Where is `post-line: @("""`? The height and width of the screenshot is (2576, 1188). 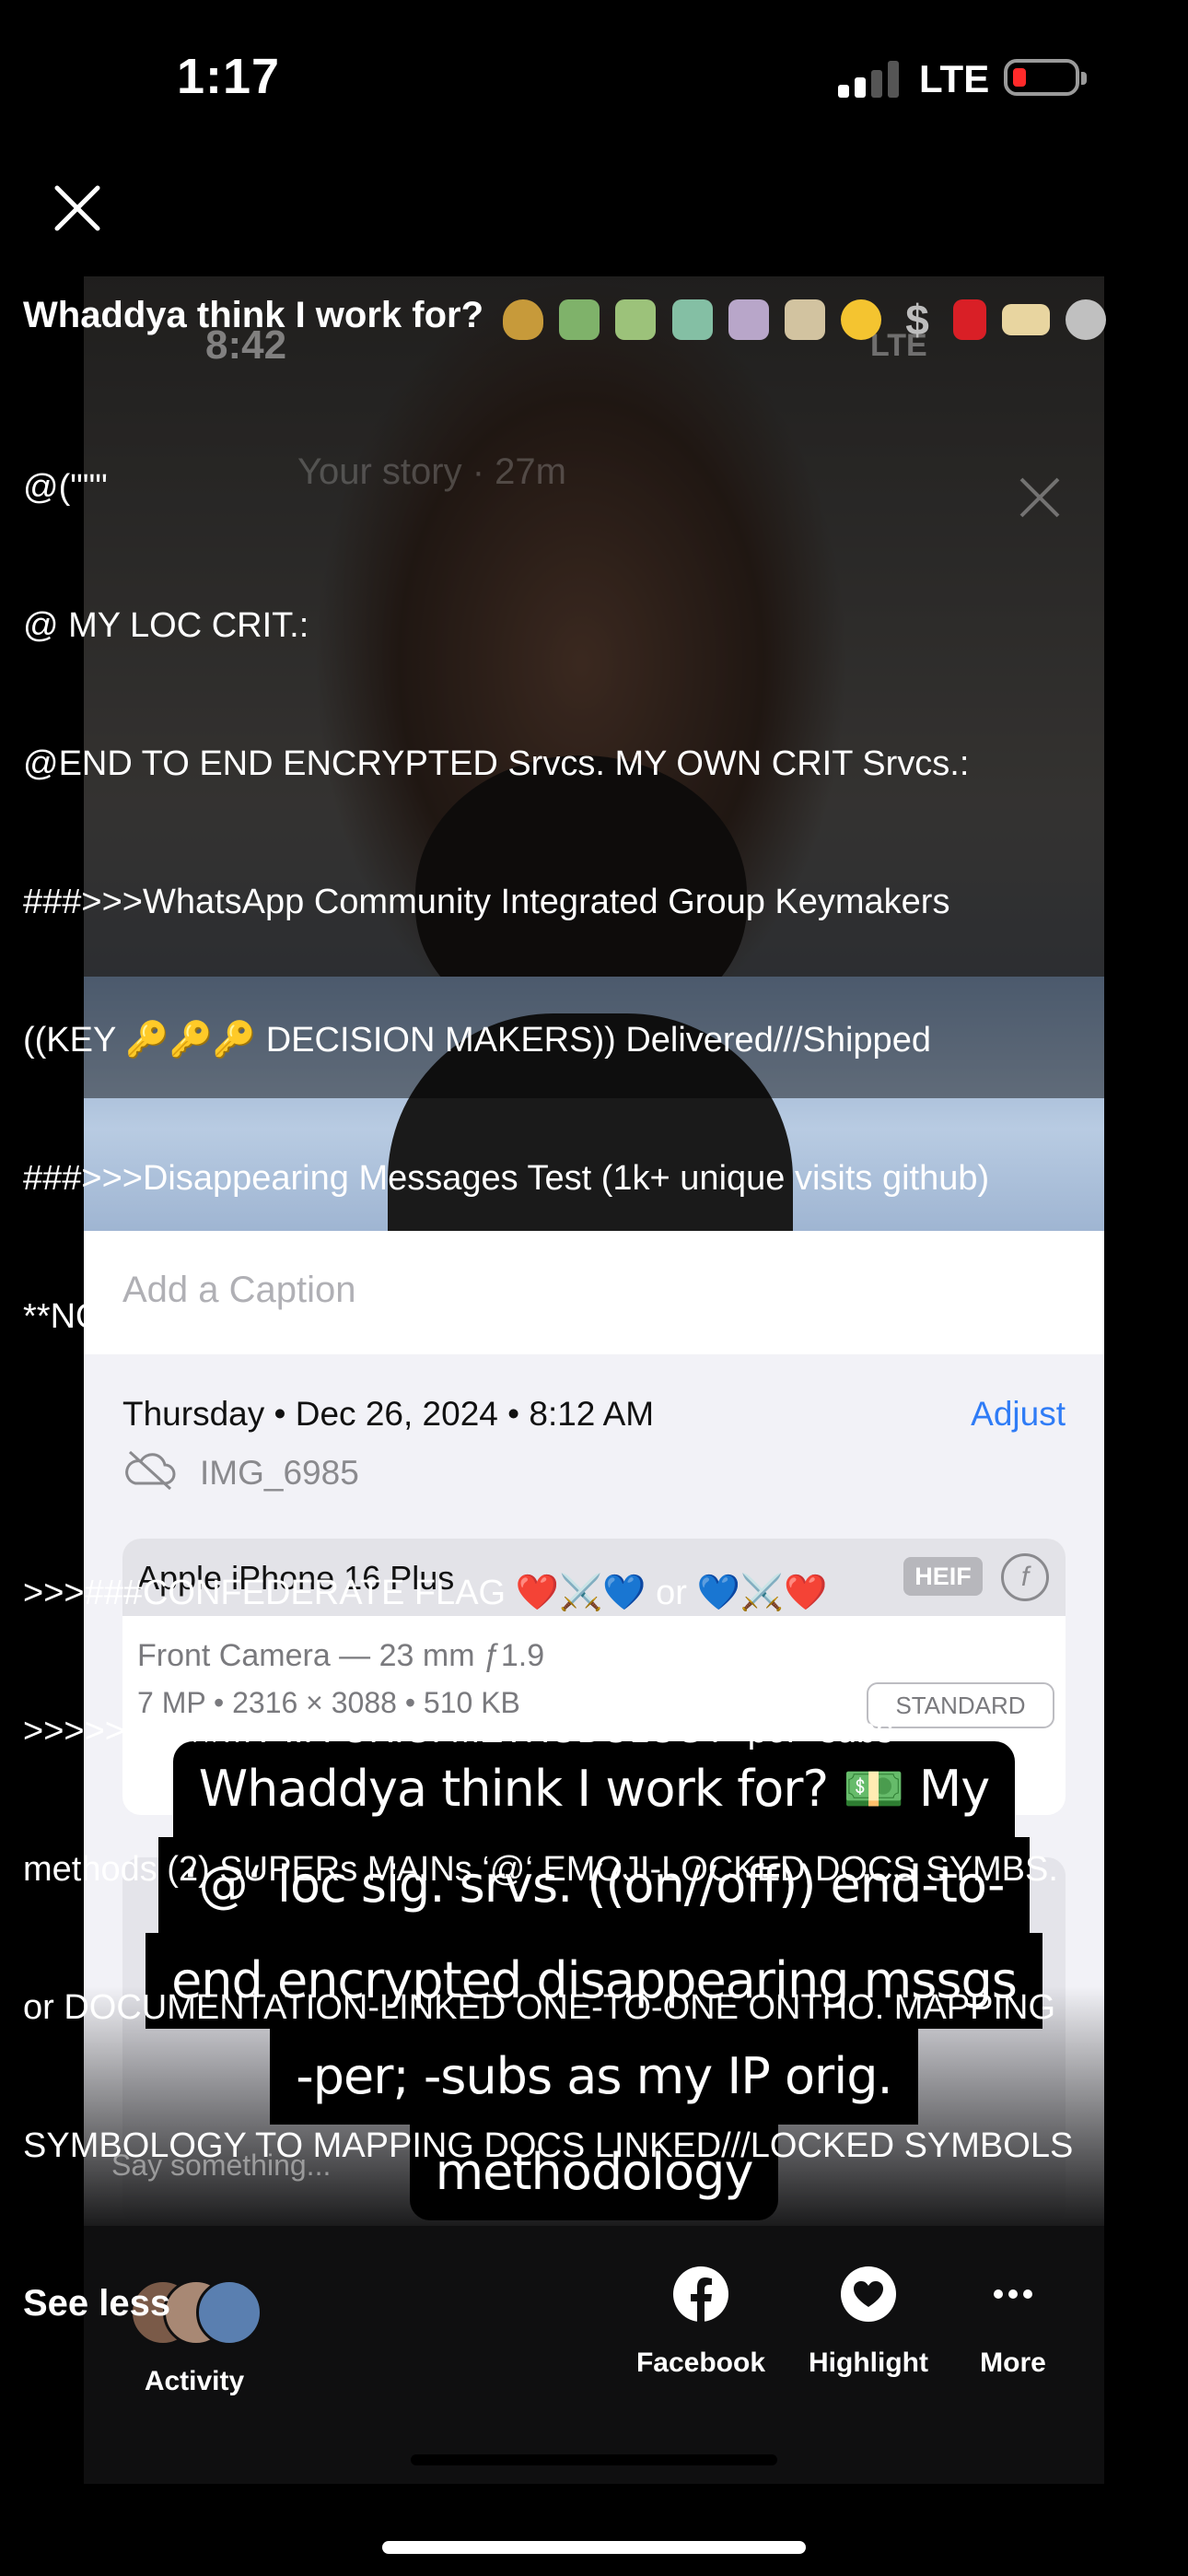 post-line: @(""" is located at coordinates (65, 488).